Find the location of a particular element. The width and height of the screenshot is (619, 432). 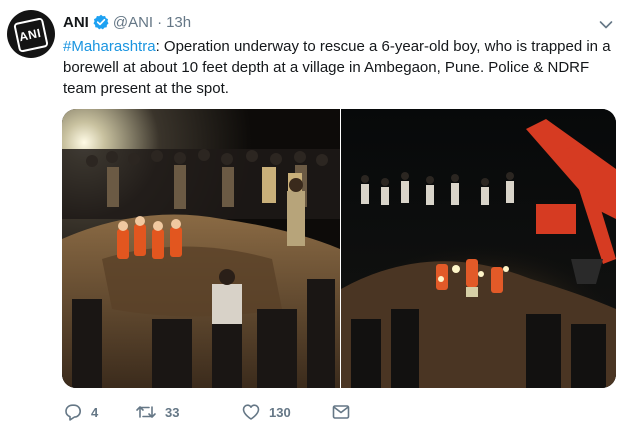

retweet-count: 33 is located at coordinates (172, 412).